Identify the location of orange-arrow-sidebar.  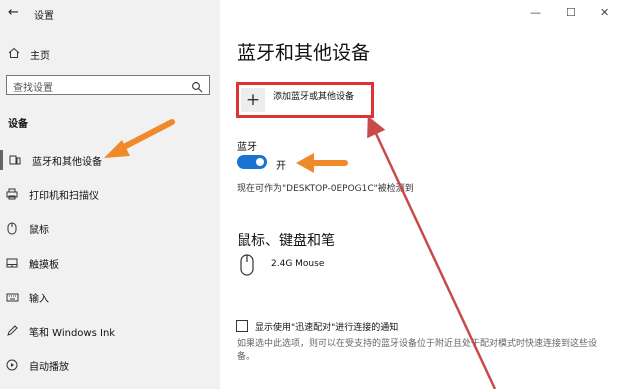
(139, 138).